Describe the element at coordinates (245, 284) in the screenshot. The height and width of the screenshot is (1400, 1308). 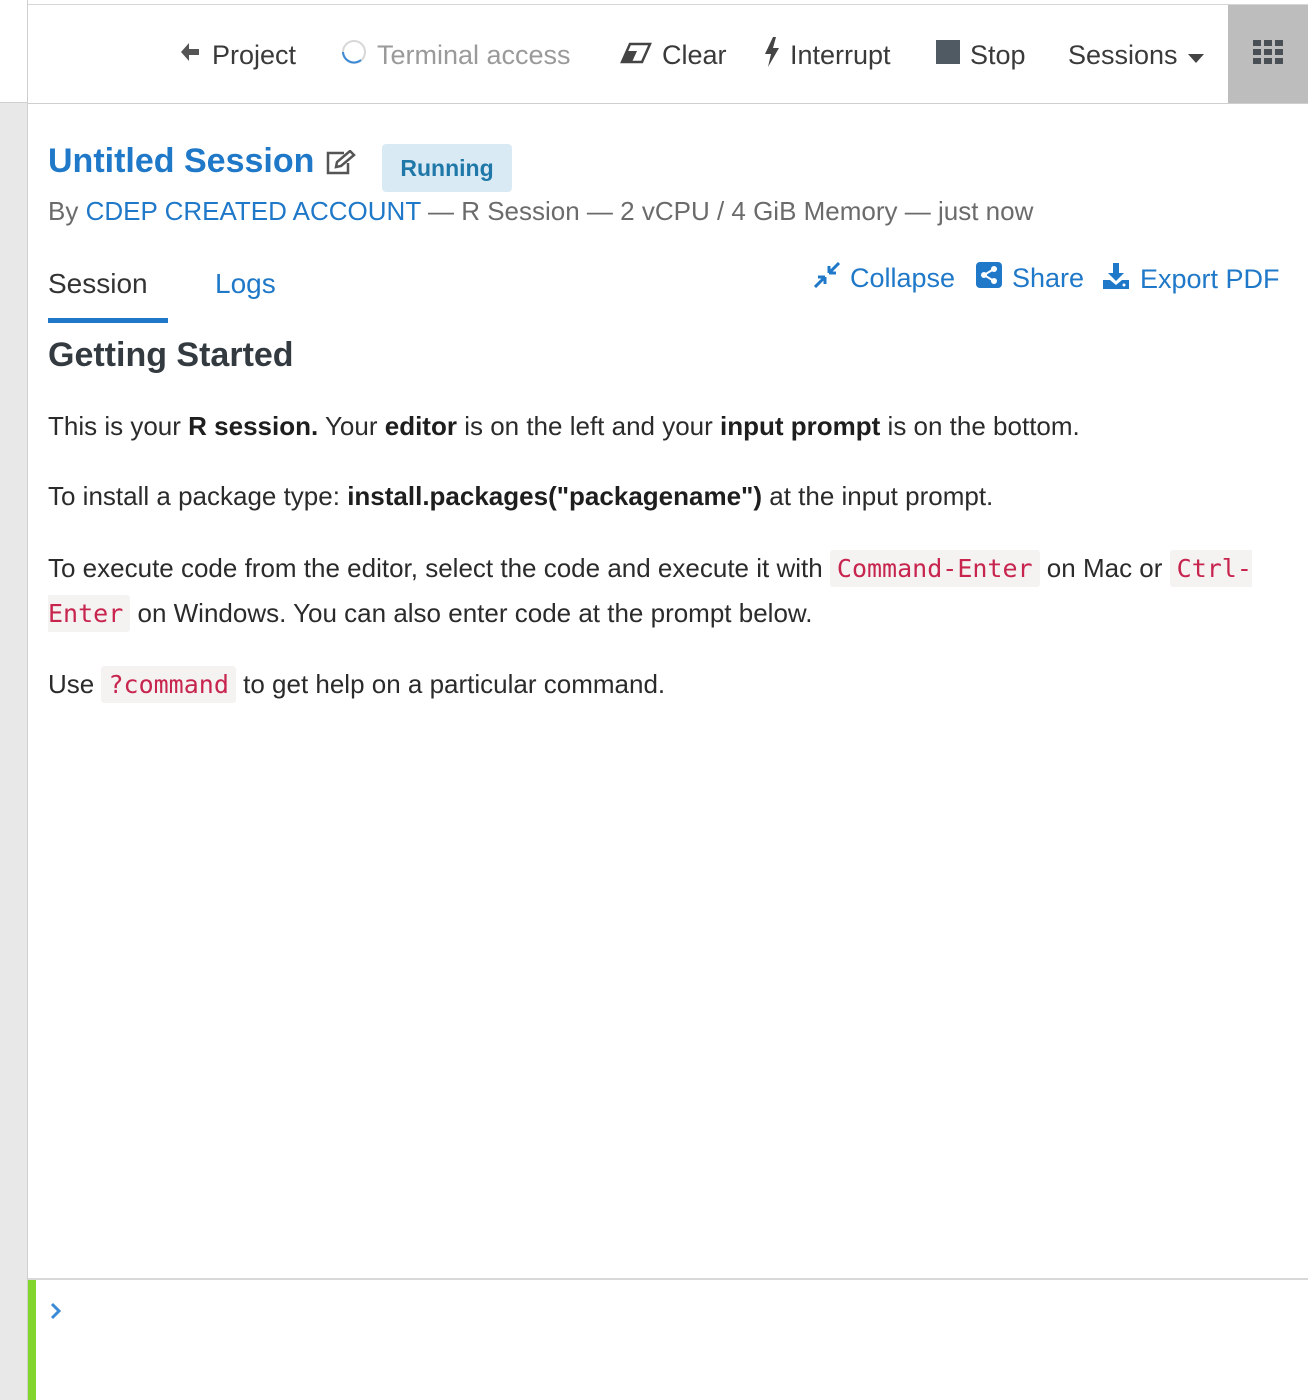
I see `tab-logs: Logs` at that location.